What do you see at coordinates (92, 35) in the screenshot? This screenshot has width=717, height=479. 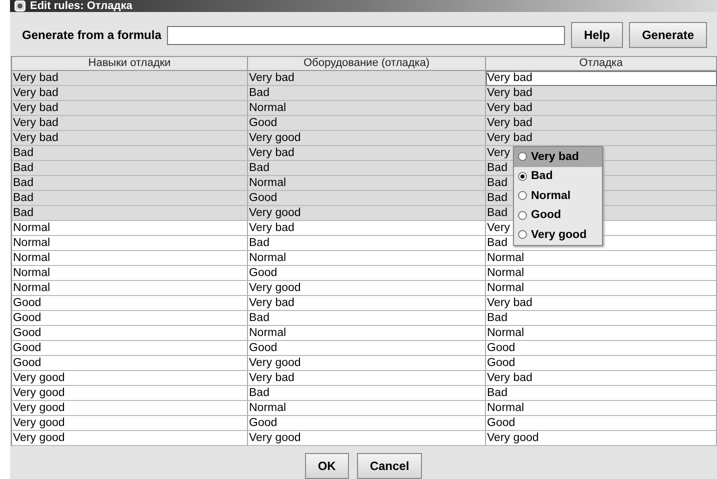 I see `formula-label: Generate from a formula` at bounding box center [92, 35].